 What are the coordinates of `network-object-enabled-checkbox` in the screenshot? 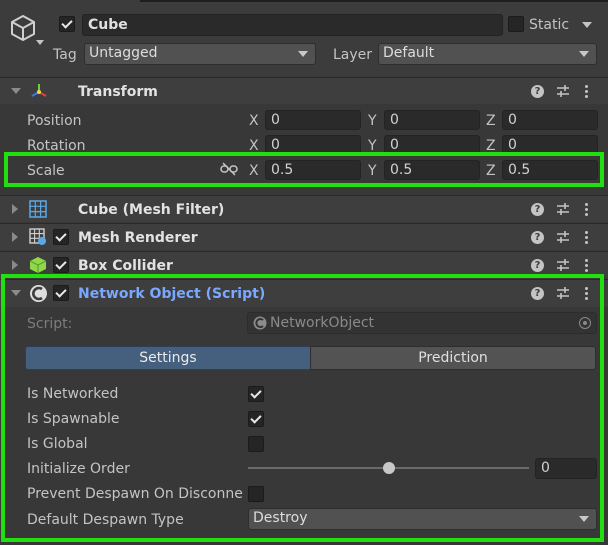 It's located at (61, 293).